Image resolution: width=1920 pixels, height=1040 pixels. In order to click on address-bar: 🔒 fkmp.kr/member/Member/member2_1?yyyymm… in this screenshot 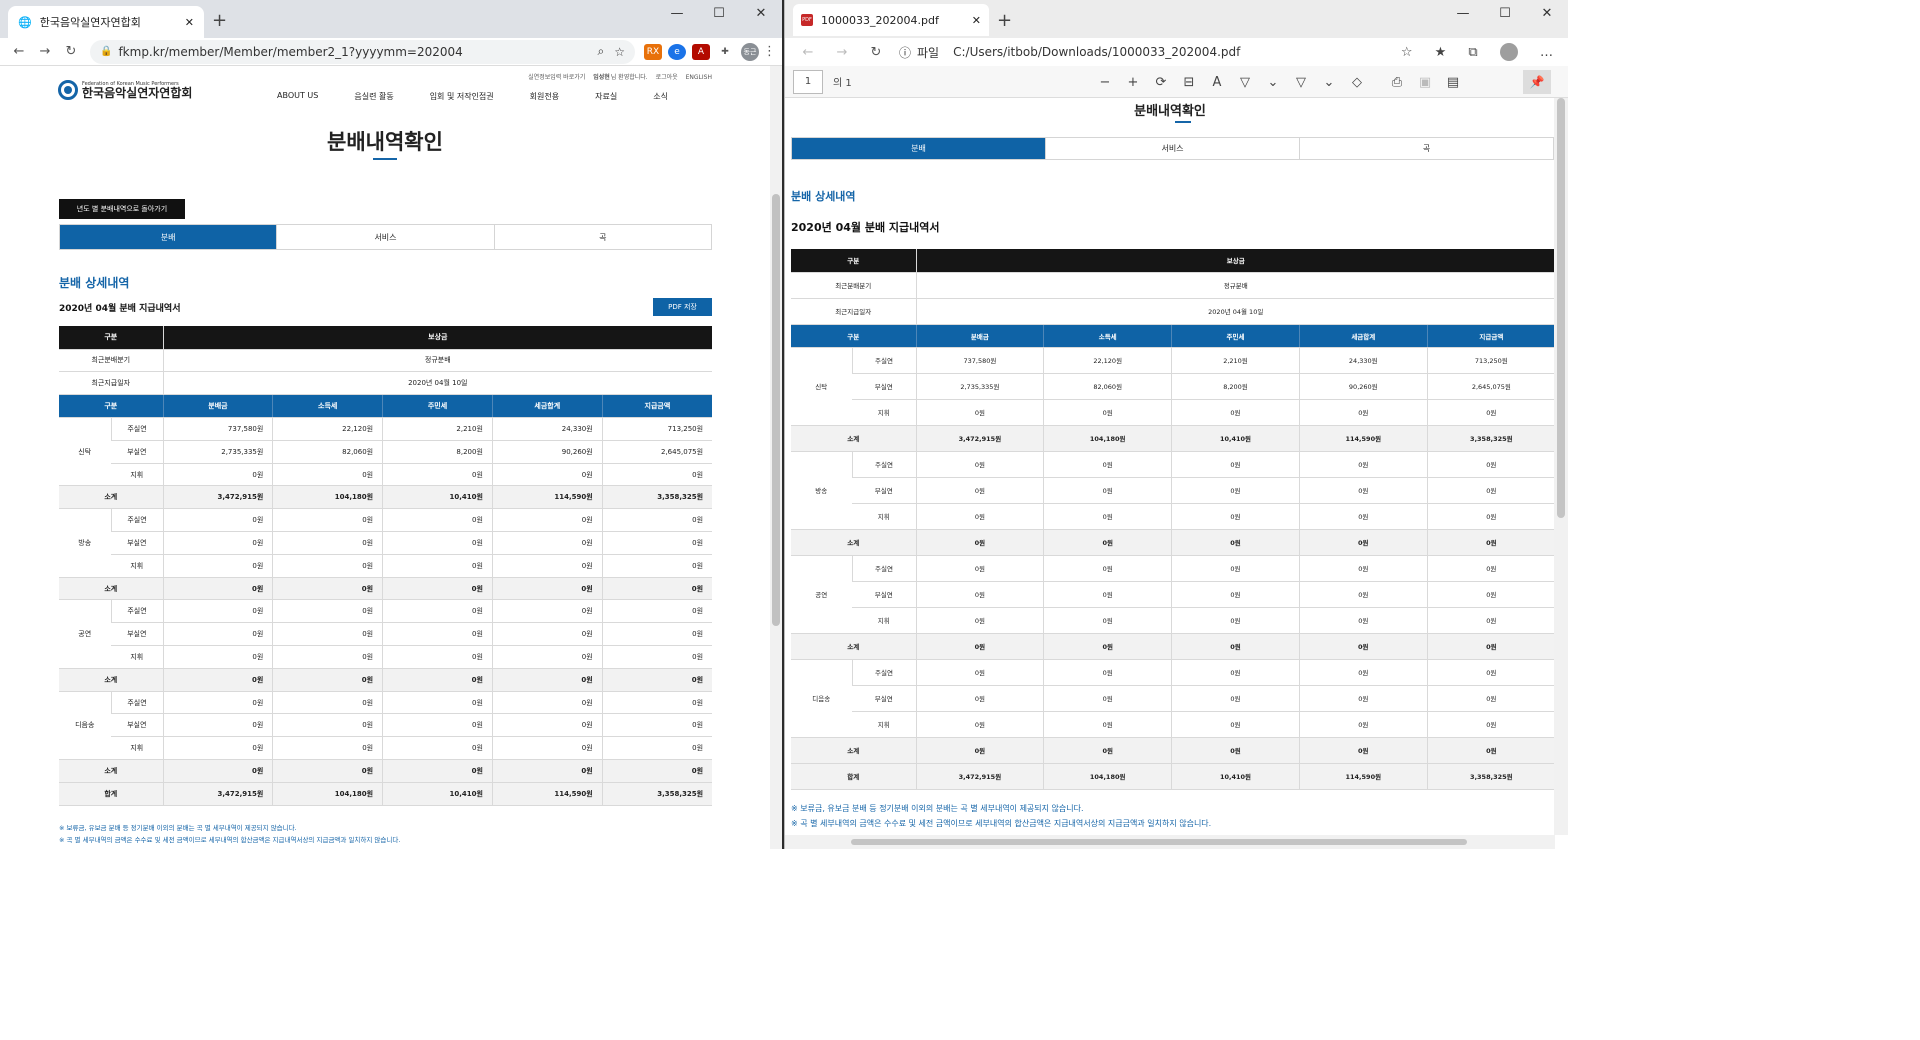, I will do `click(362, 51)`.